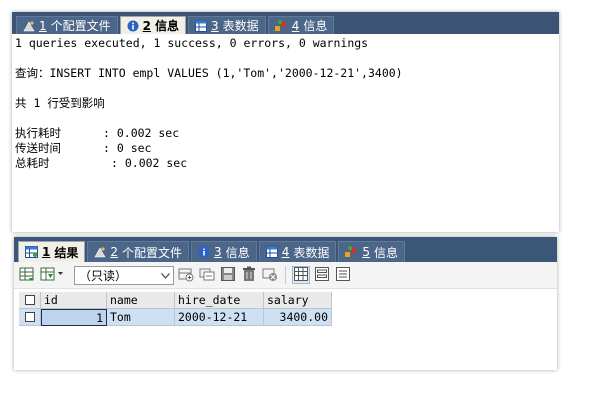 This screenshot has width=601, height=401. I want to click on text-view-icon, so click(343, 275).